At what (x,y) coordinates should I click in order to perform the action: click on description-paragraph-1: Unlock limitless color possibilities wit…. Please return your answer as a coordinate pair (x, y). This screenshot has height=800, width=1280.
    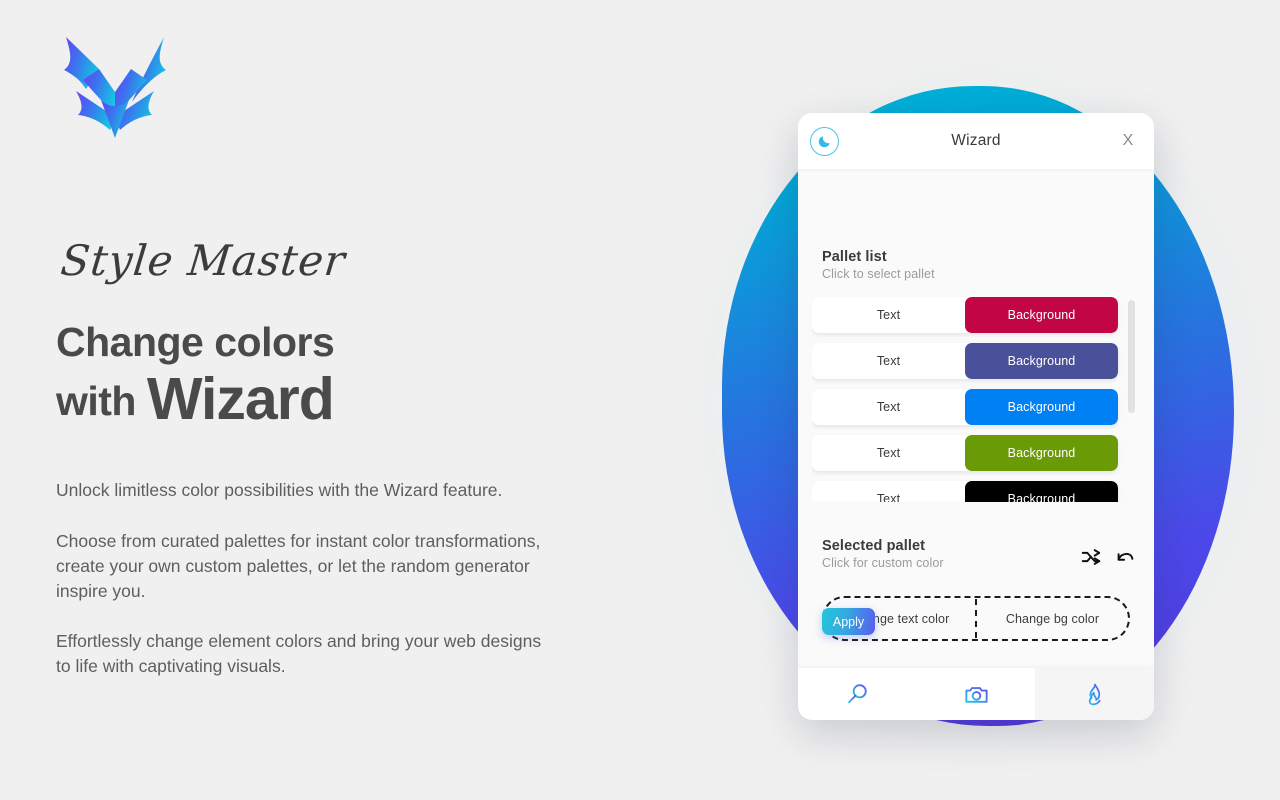
    Looking at the image, I should click on (279, 489).